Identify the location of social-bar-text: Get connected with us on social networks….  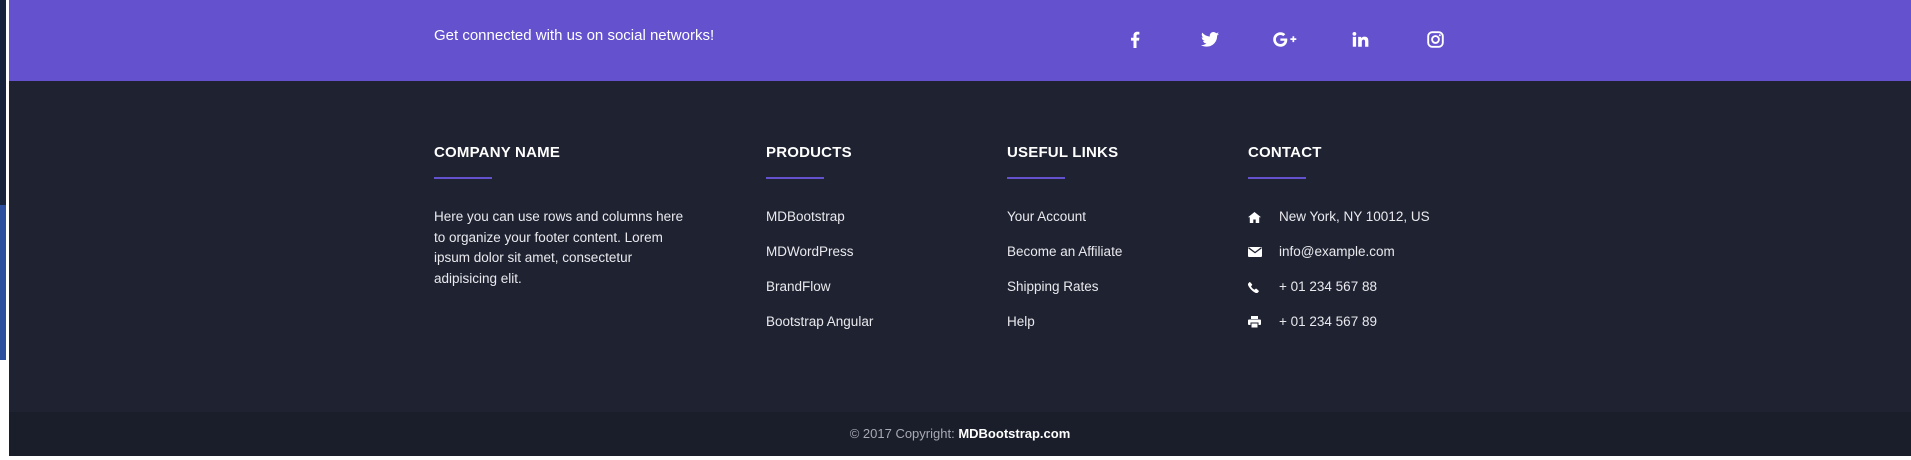
(574, 35).